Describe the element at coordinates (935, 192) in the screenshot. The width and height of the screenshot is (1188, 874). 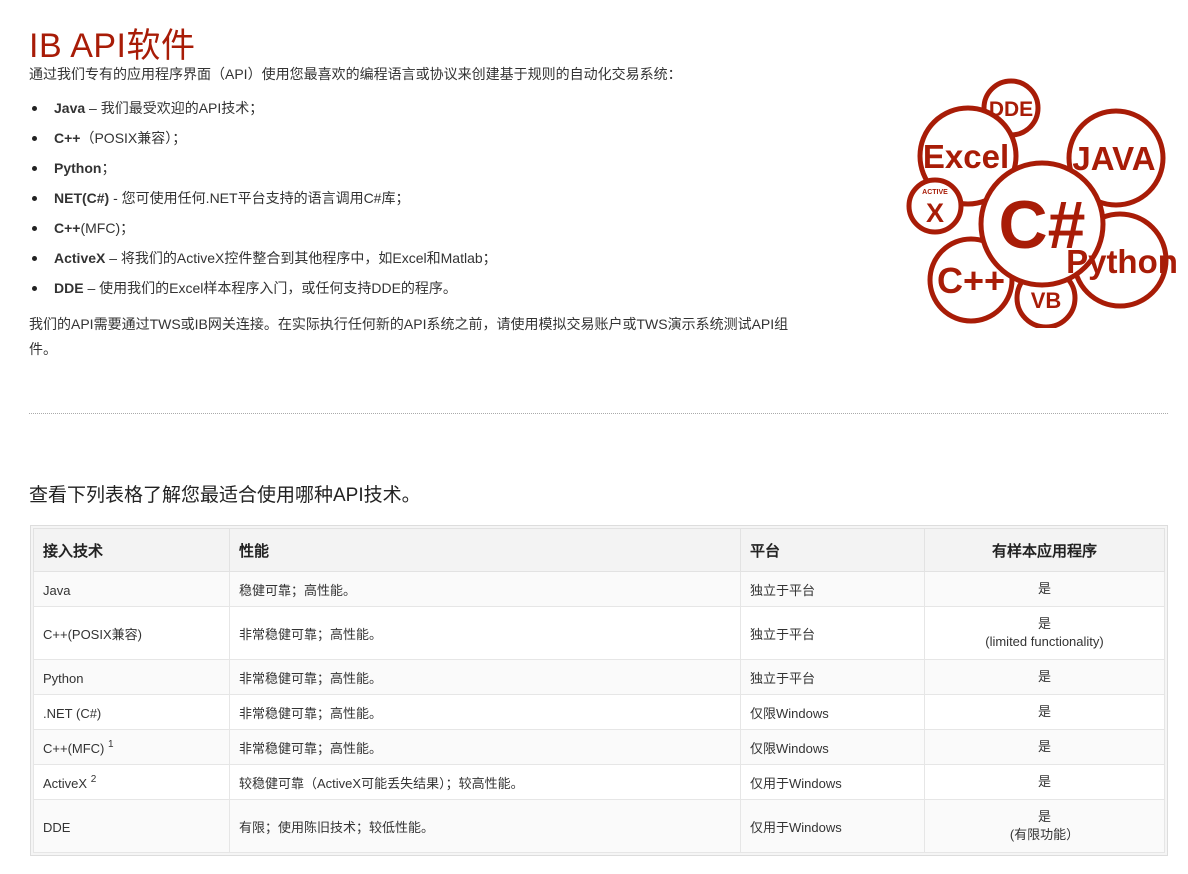
I see `logo-label: ACTIVE` at that location.